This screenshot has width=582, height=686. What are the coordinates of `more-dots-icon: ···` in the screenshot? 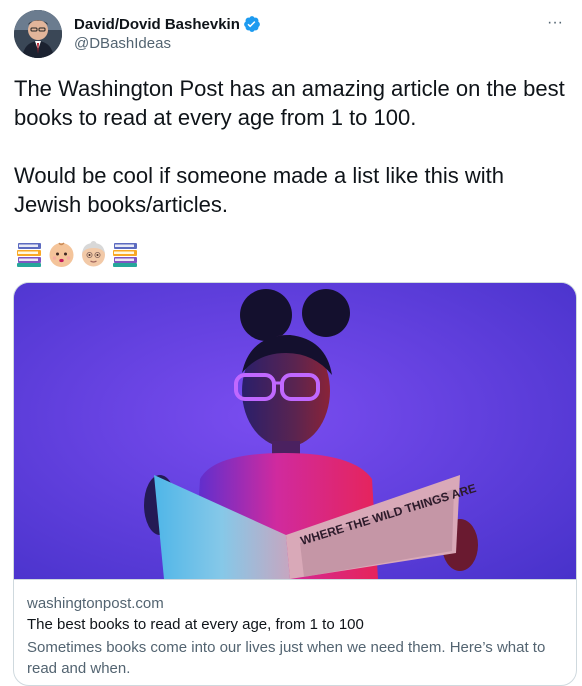 It's located at (555, 22).